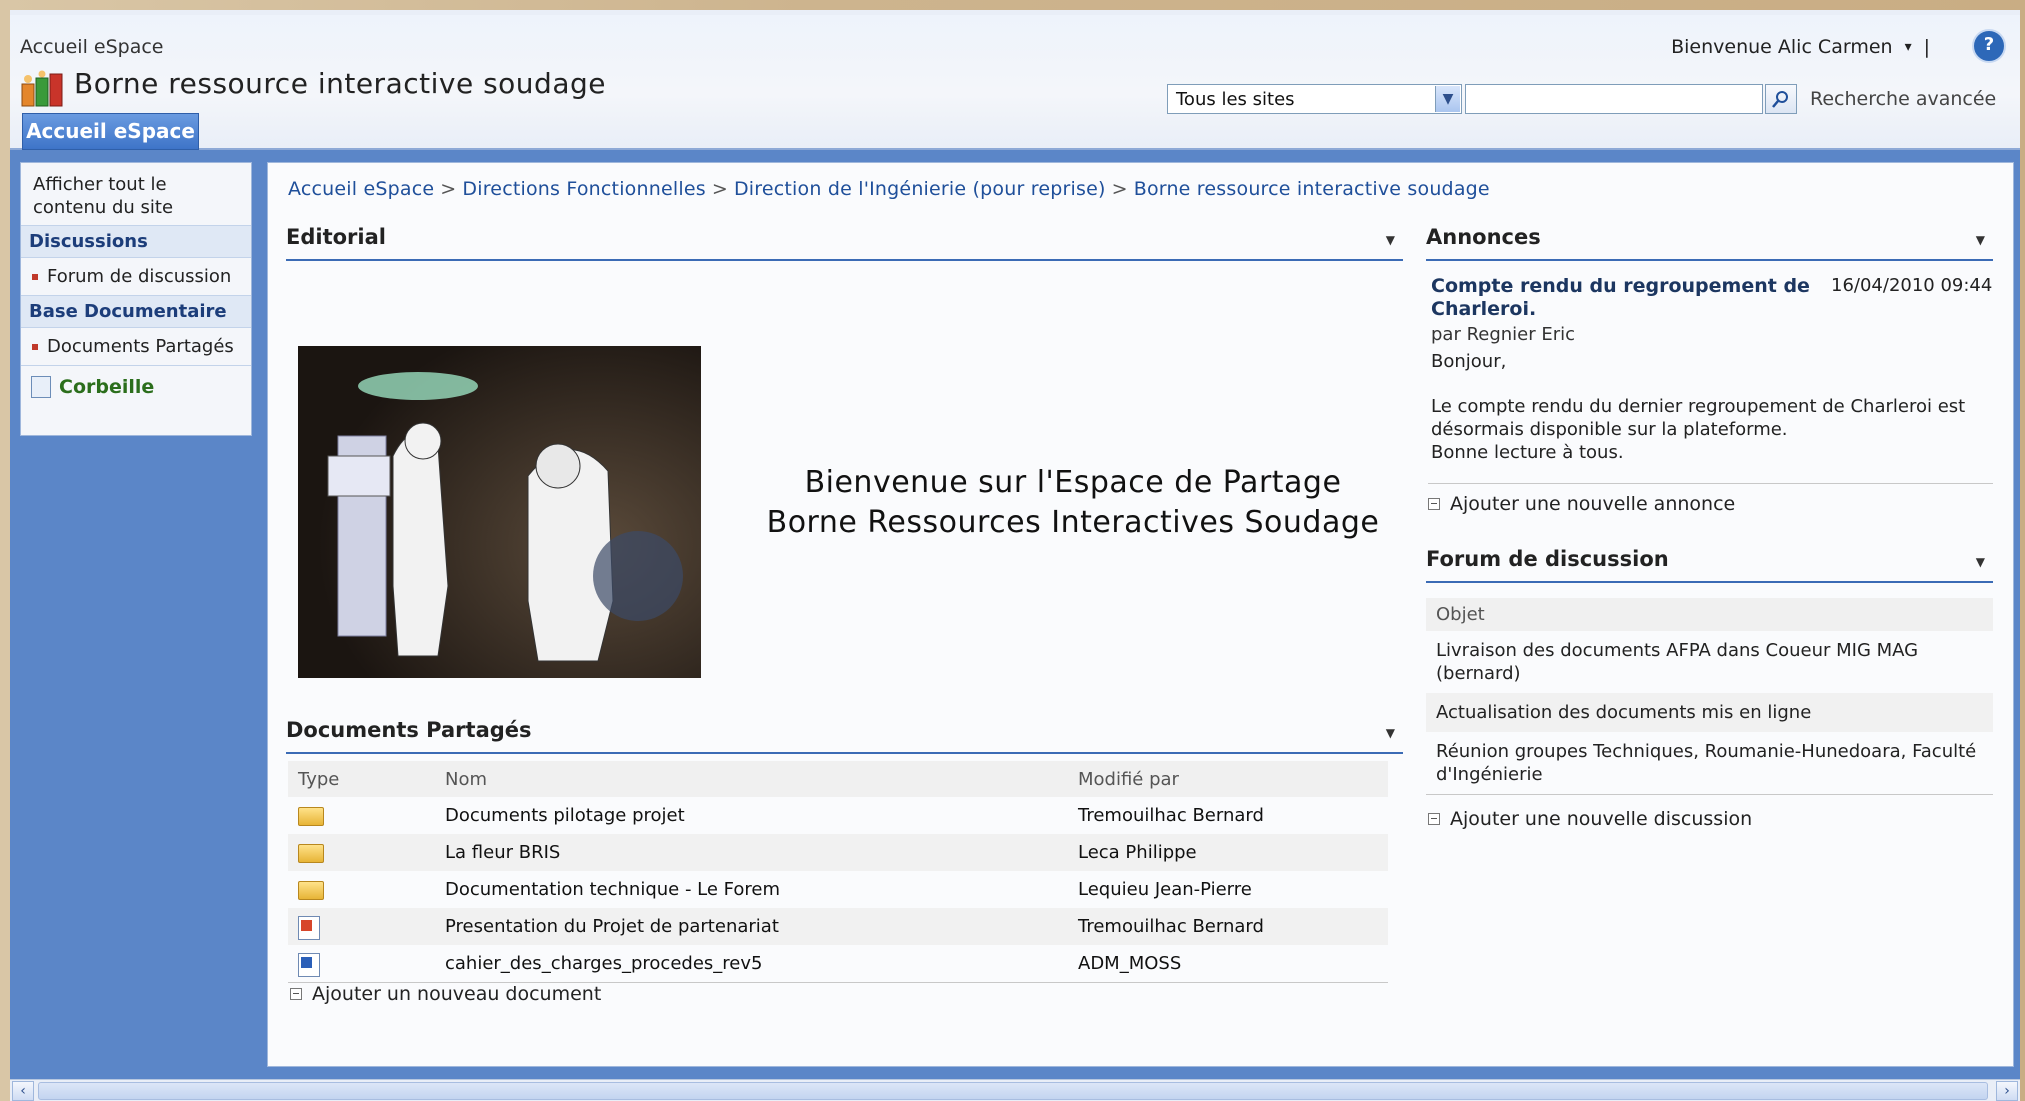 The width and height of the screenshot is (2025, 1101). I want to click on add-document-label: Ajouter un nouveau document, so click(457, 994).